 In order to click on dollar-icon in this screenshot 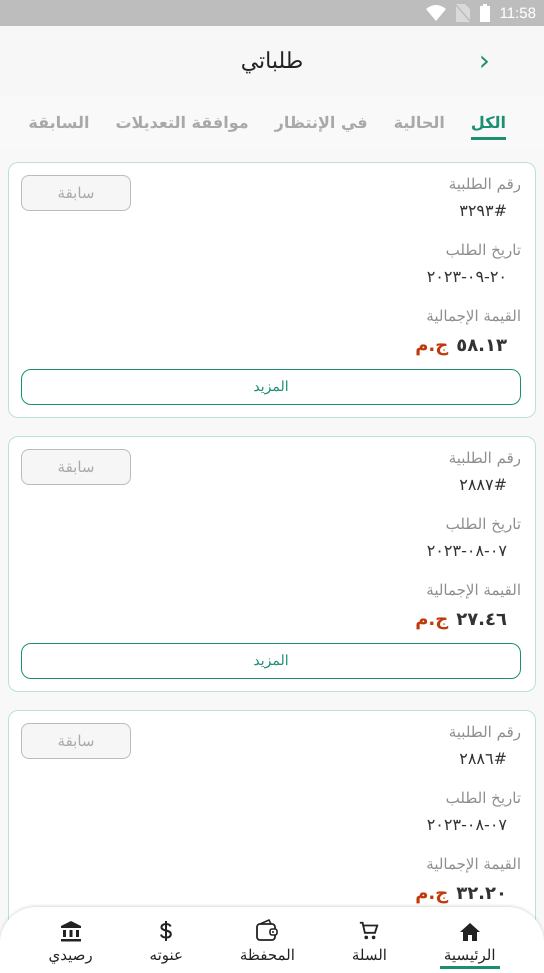, I will do `click(166, 931)`.